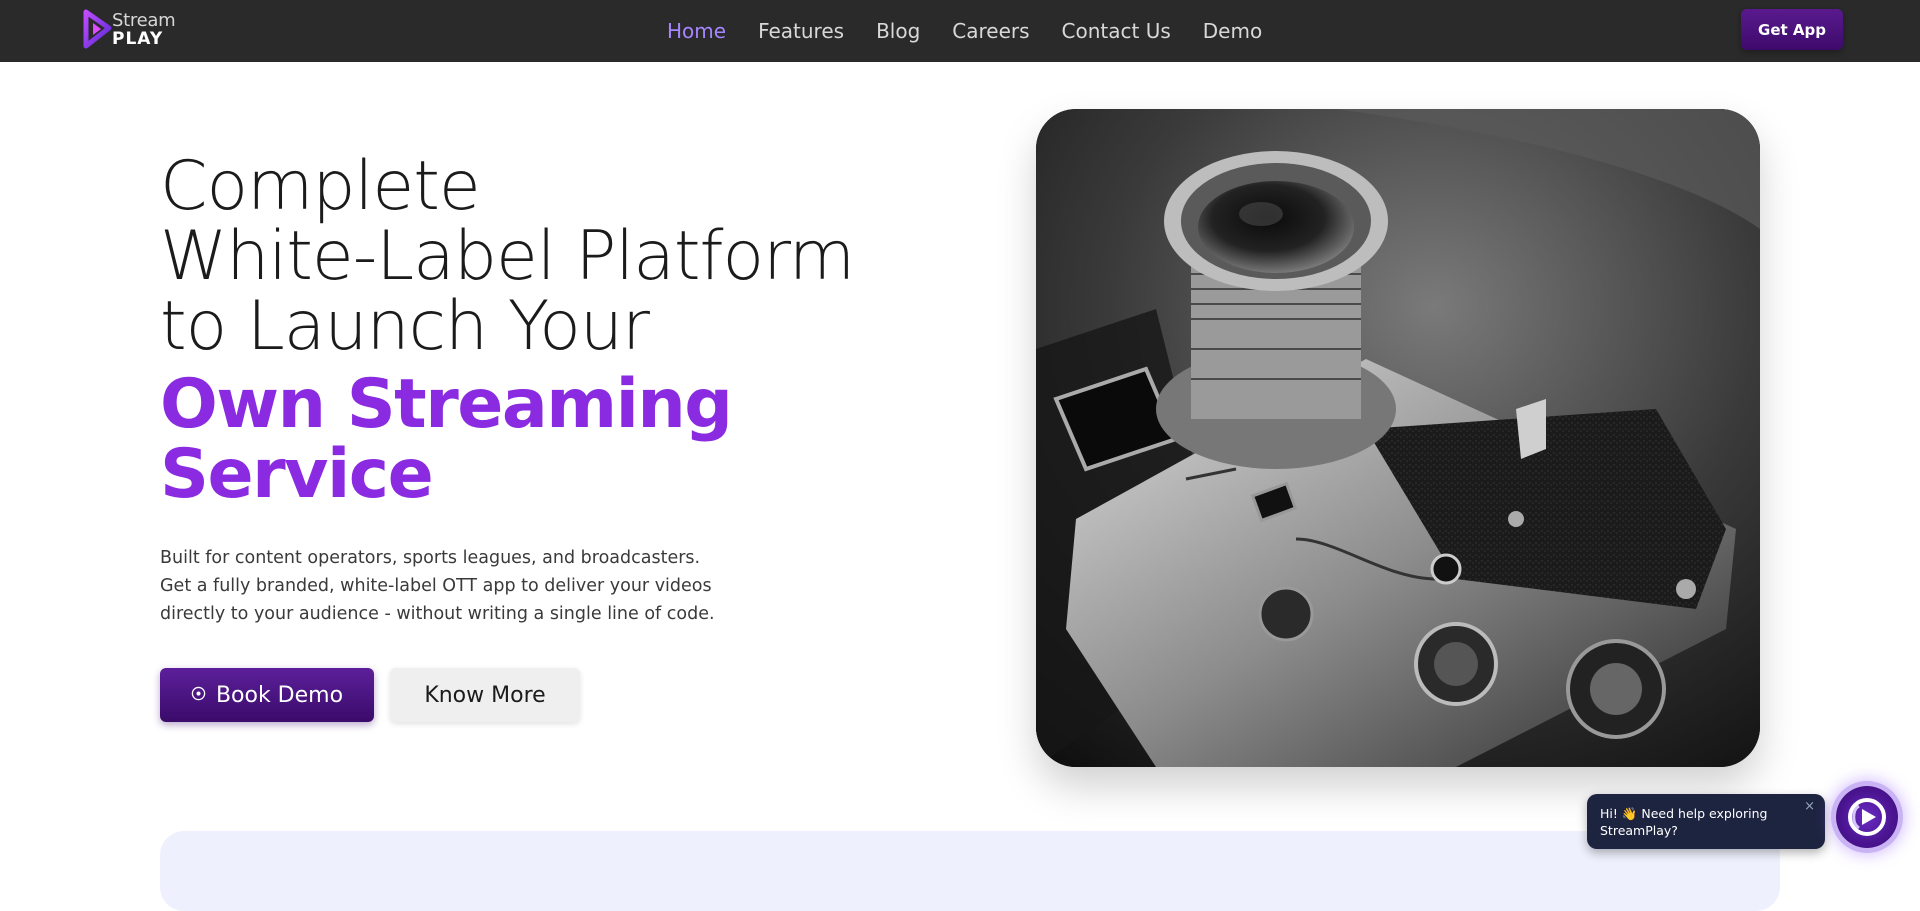  I want to click on chat-launcher-button, so click(1867, 817).